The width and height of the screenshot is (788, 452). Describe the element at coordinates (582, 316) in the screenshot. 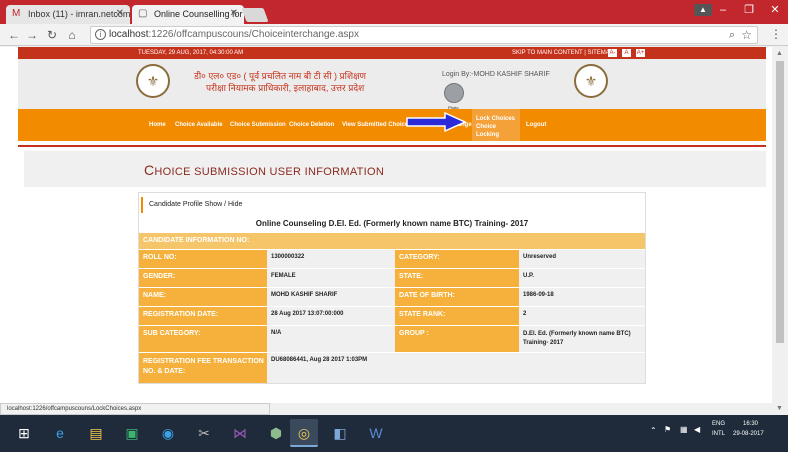

I see `field-value: 2` at that location.